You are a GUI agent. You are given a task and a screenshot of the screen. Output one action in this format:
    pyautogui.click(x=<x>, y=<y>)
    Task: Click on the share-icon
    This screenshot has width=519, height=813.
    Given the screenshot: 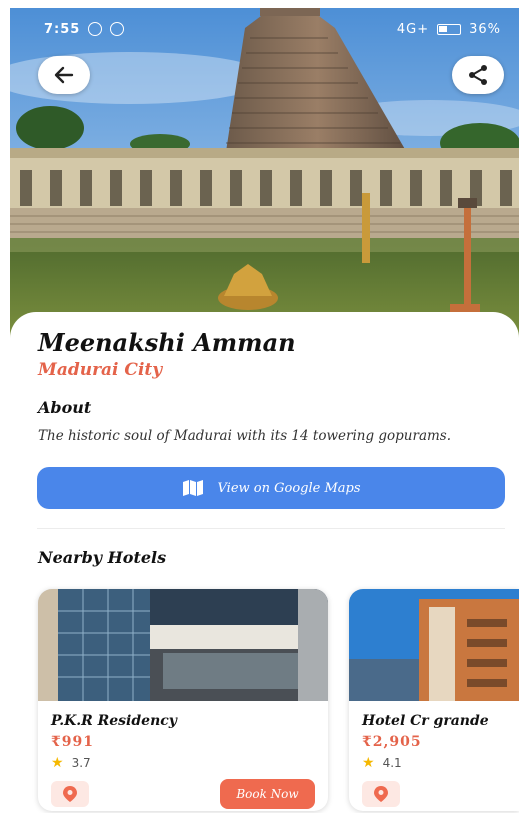 What is the action you would take?
    pyautogui.click(x=478, y=75)
    